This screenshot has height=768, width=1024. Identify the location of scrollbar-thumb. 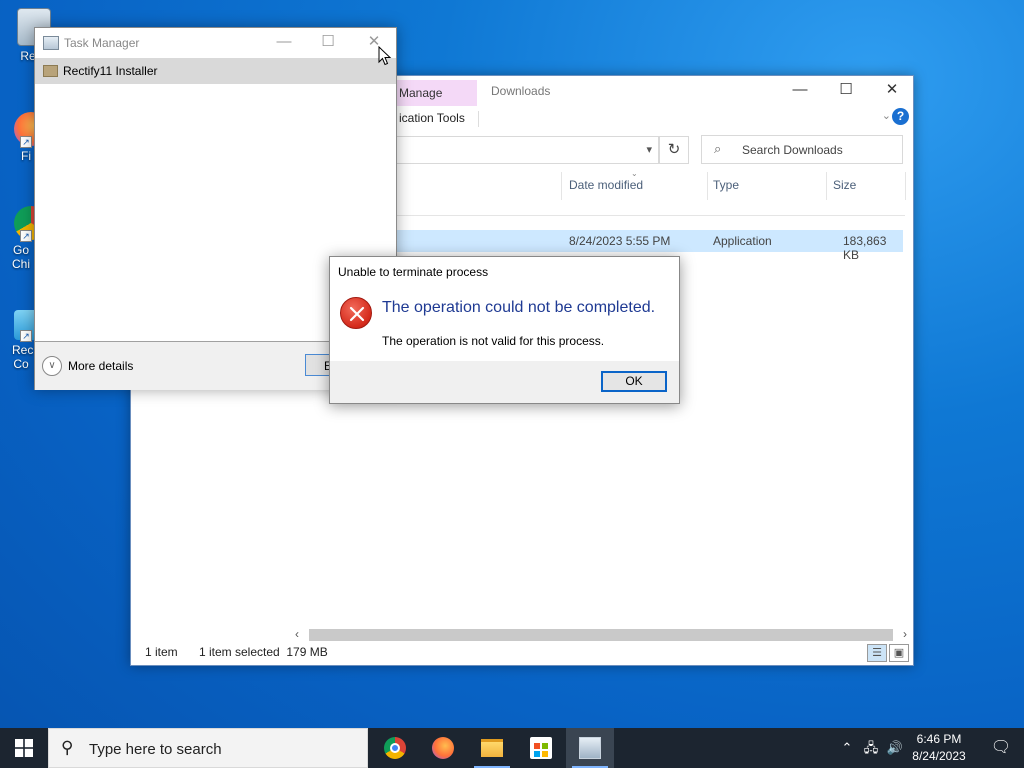
(601, 635).